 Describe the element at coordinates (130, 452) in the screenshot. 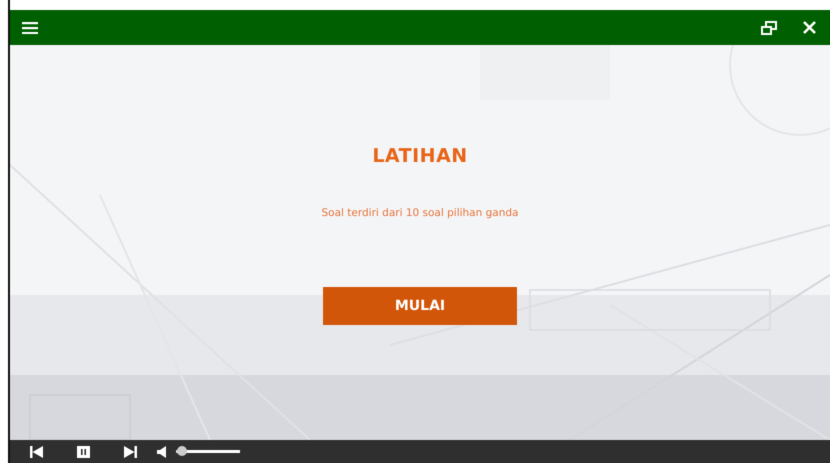

I see `skip-forward-icon` at that location.